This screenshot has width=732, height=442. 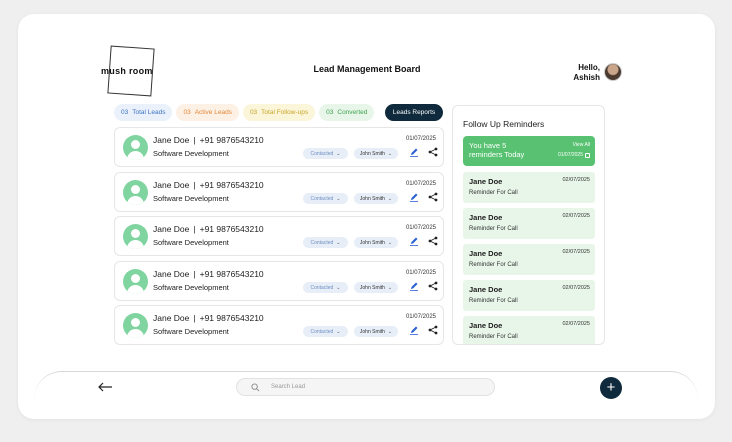 What do you see at coordinates (213, 112) in the screenshot?
I see `stat-label: Active Leads` at bounding box center [213, 112].